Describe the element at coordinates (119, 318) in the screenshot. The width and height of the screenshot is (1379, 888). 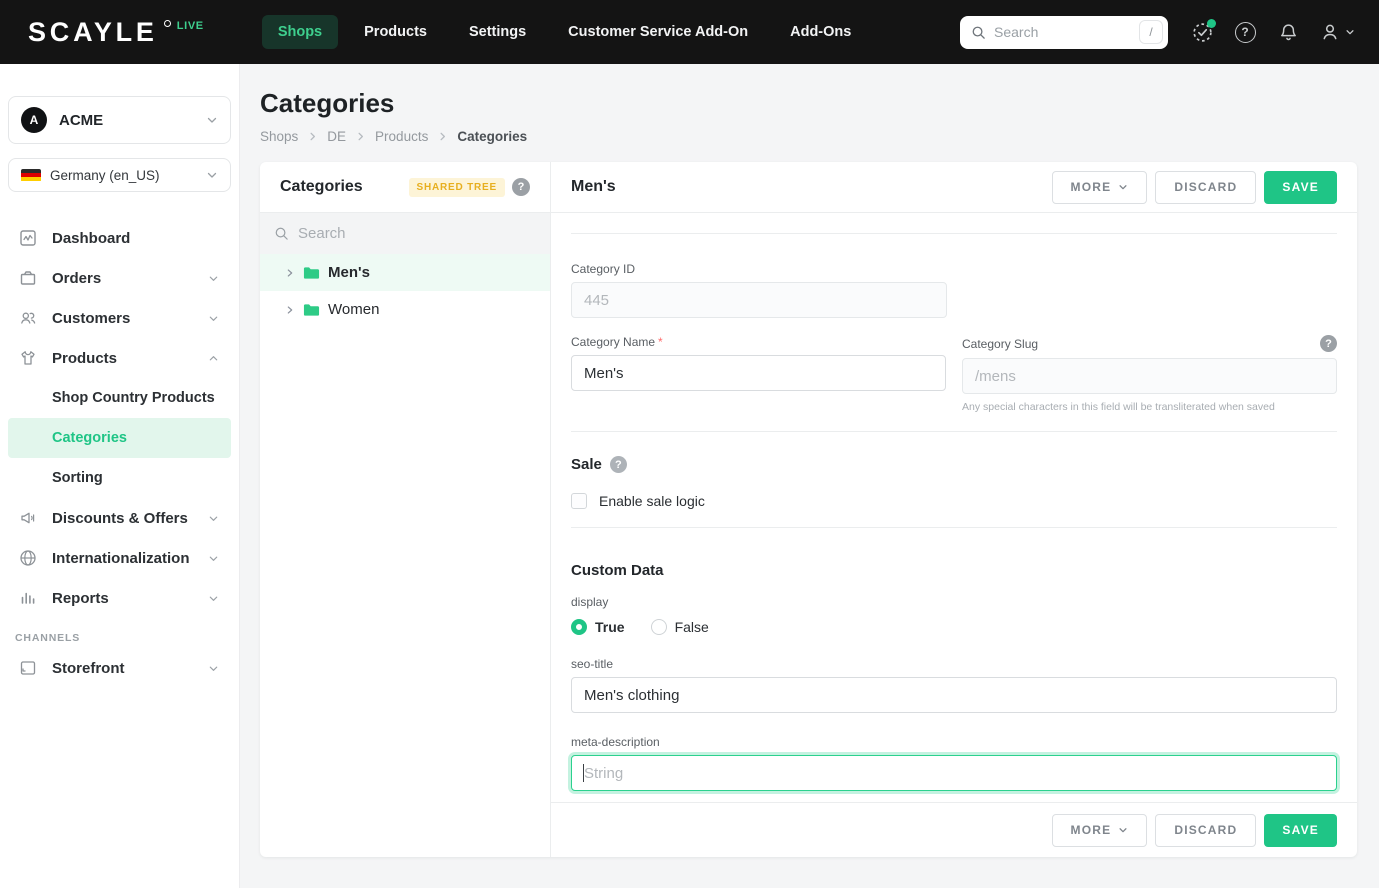
I see `sidebar-item-customers: Customers` at that location.